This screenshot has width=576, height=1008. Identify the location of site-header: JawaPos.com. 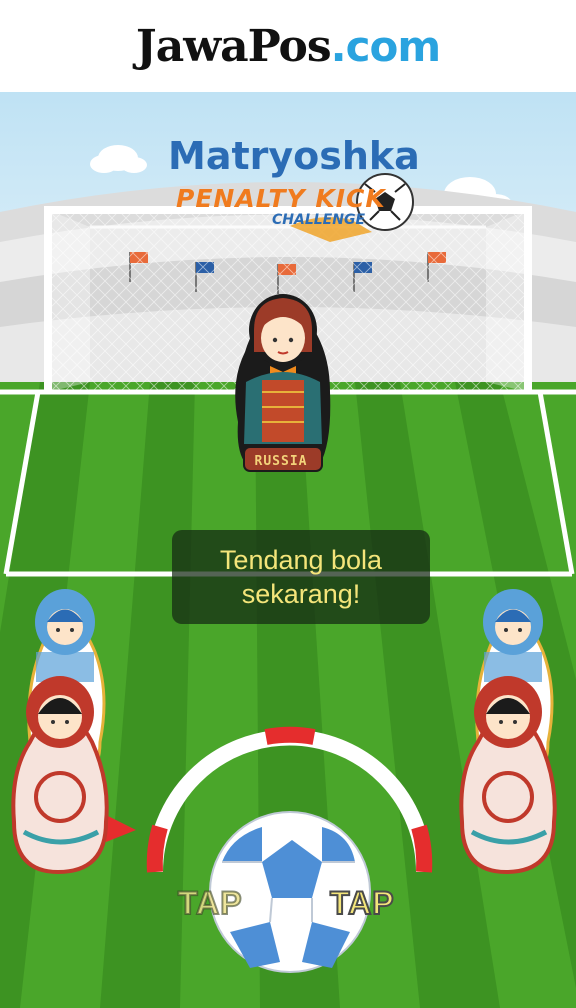
(288, 46).